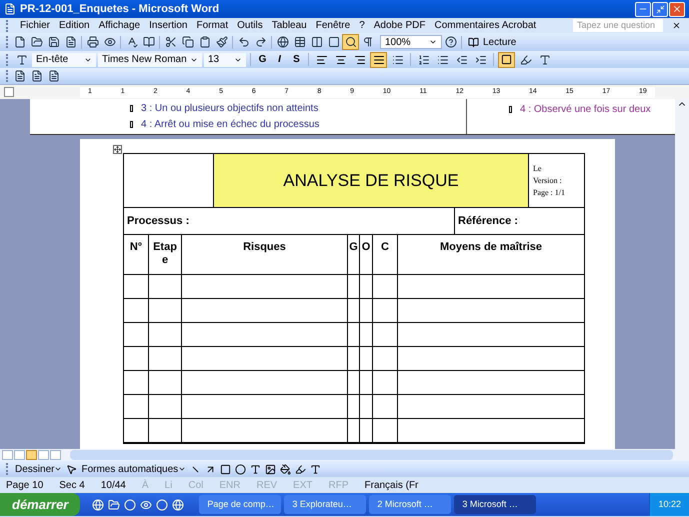 This screenshot has width=689, height=517. Describe the element at coordinates (150, 59) in the screenshot. I see `font-dropdown: Times New Roman` at that location.